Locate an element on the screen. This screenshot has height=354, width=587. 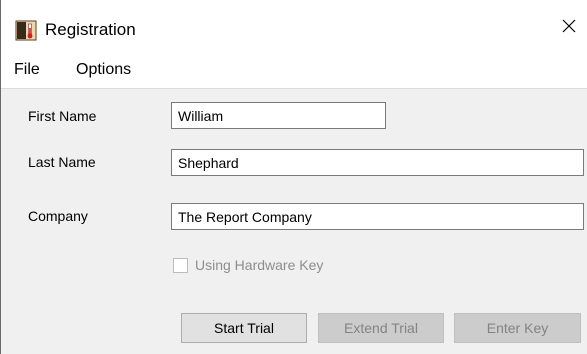
hardware-key-checkbox-row: Using Hardware Key is located at coordinates (248, 265).